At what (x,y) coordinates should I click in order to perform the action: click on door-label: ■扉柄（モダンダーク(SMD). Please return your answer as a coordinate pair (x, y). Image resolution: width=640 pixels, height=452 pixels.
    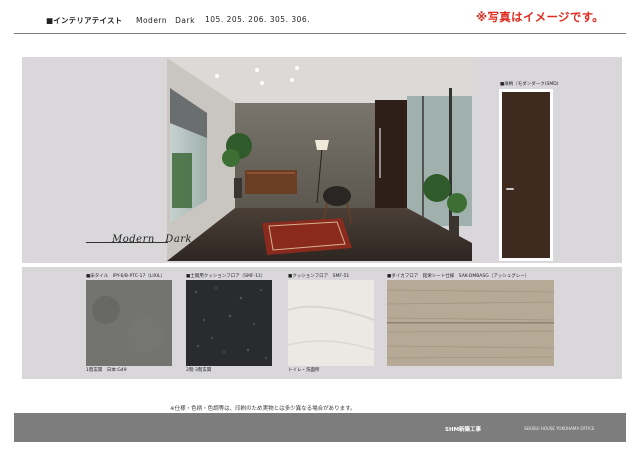
    Looking at the image, I should click on (529, 84).